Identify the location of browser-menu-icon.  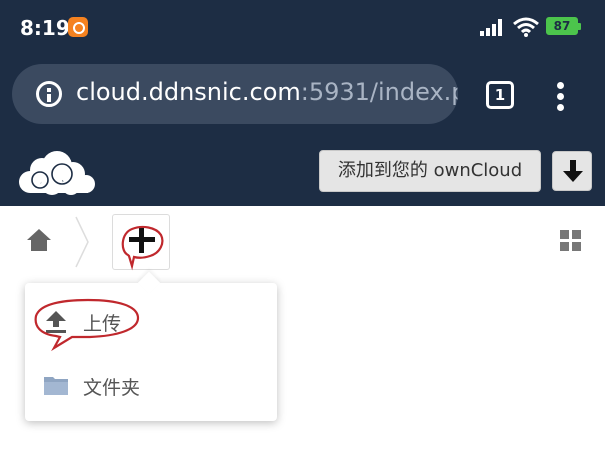
(561, 97).